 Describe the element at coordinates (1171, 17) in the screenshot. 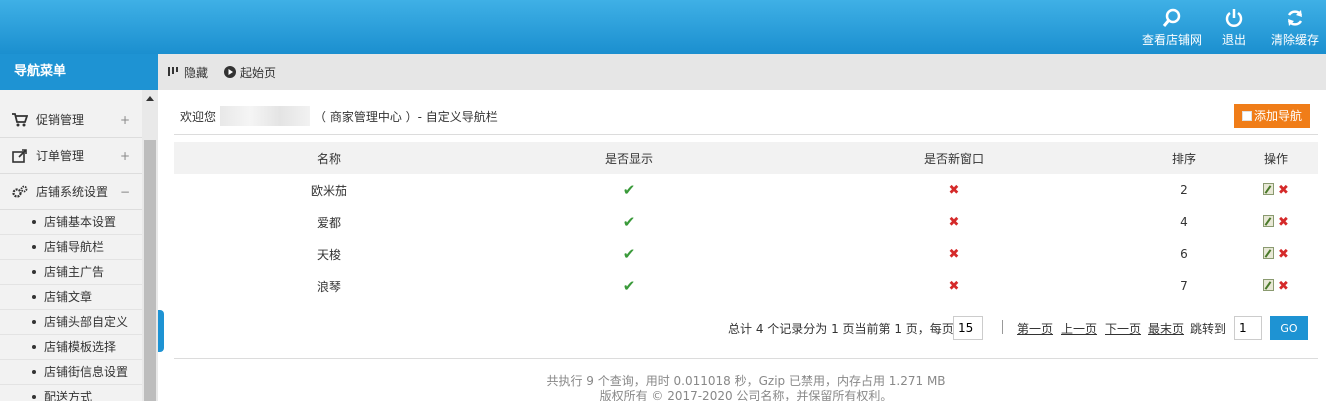

I see `search-icon` at that location.